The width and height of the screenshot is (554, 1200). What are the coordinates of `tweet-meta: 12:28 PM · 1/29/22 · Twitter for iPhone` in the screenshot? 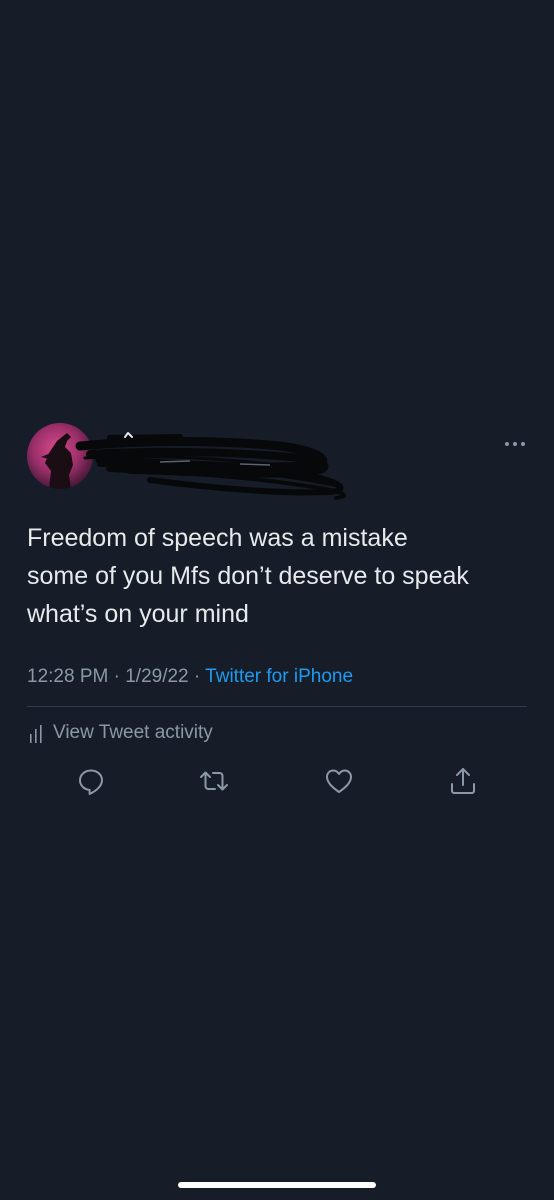 It's located at (190, 677).